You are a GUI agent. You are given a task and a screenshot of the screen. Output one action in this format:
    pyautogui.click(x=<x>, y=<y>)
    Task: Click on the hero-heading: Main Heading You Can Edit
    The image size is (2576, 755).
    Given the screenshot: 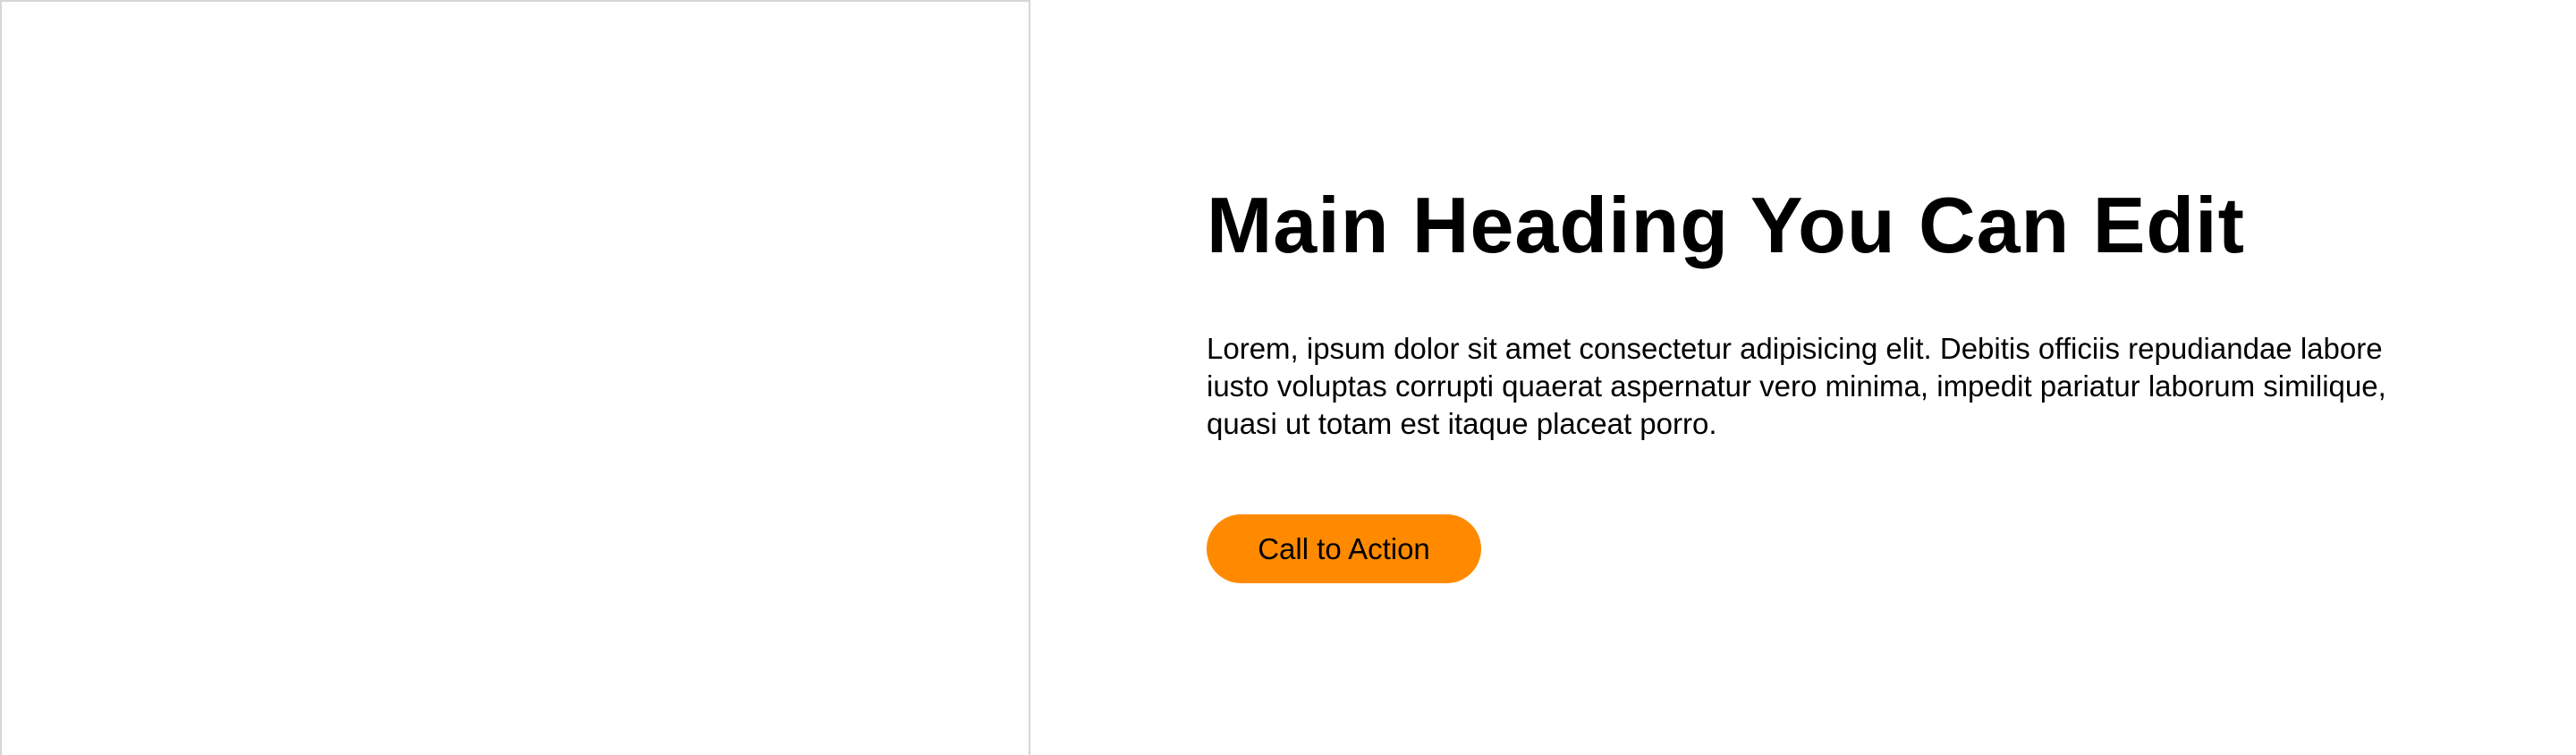 What is the action you would take?
    pyautogui.click(x=1726, y=225)
    